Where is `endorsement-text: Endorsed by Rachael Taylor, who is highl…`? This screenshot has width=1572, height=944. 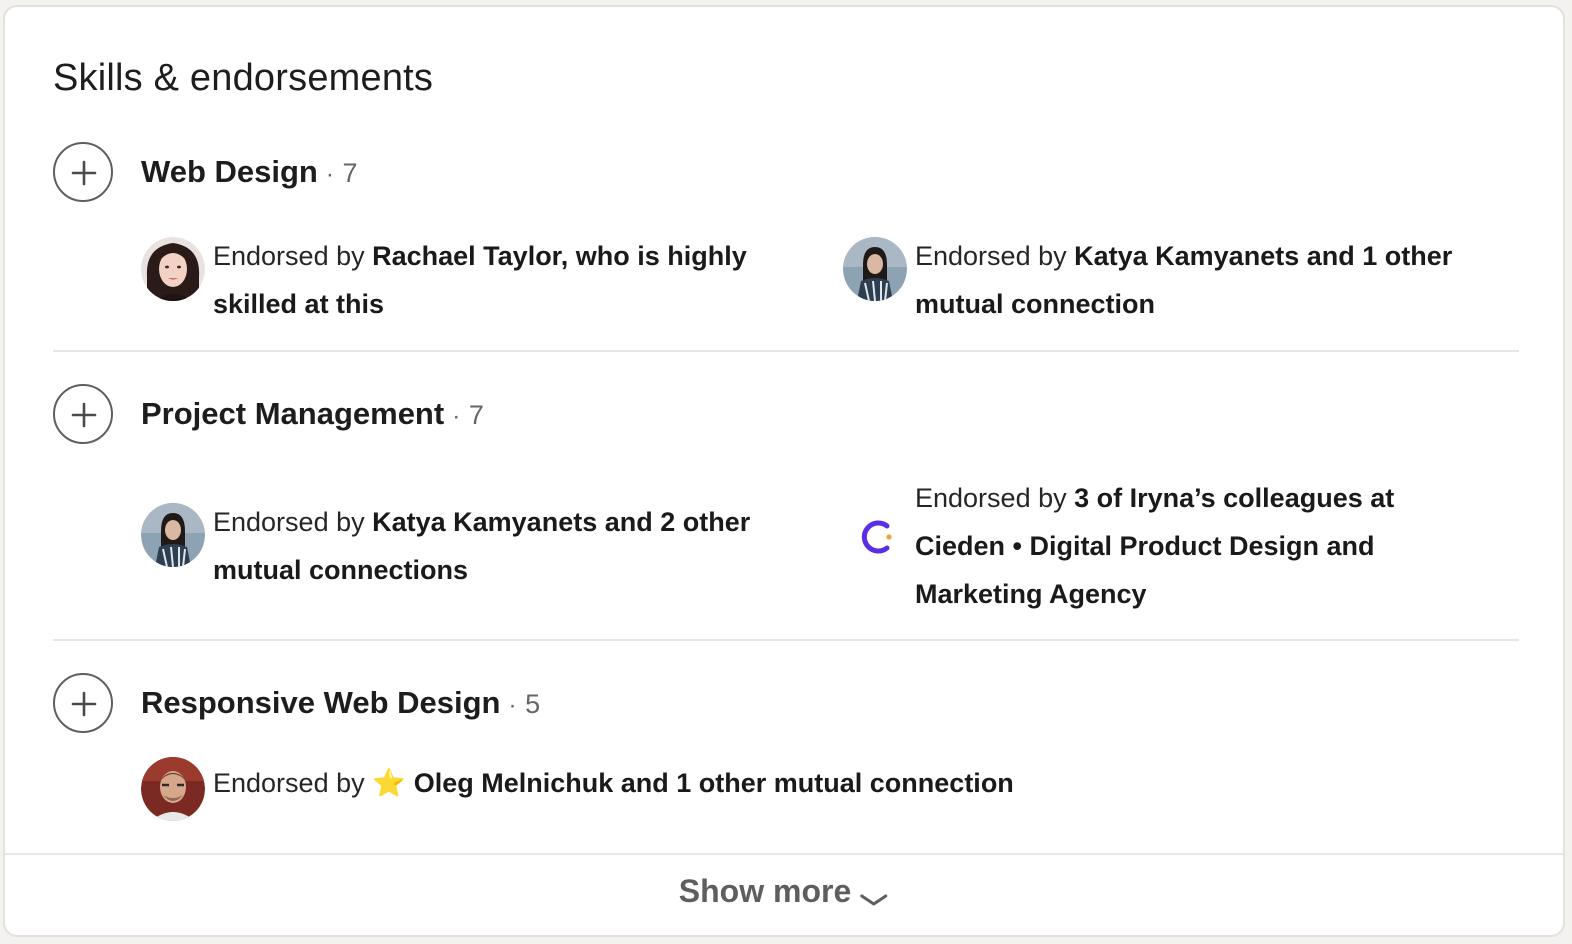 endorsement-text: Endorsed by Rachael Taylor, who is highl… is located at coordinates (513, 280).